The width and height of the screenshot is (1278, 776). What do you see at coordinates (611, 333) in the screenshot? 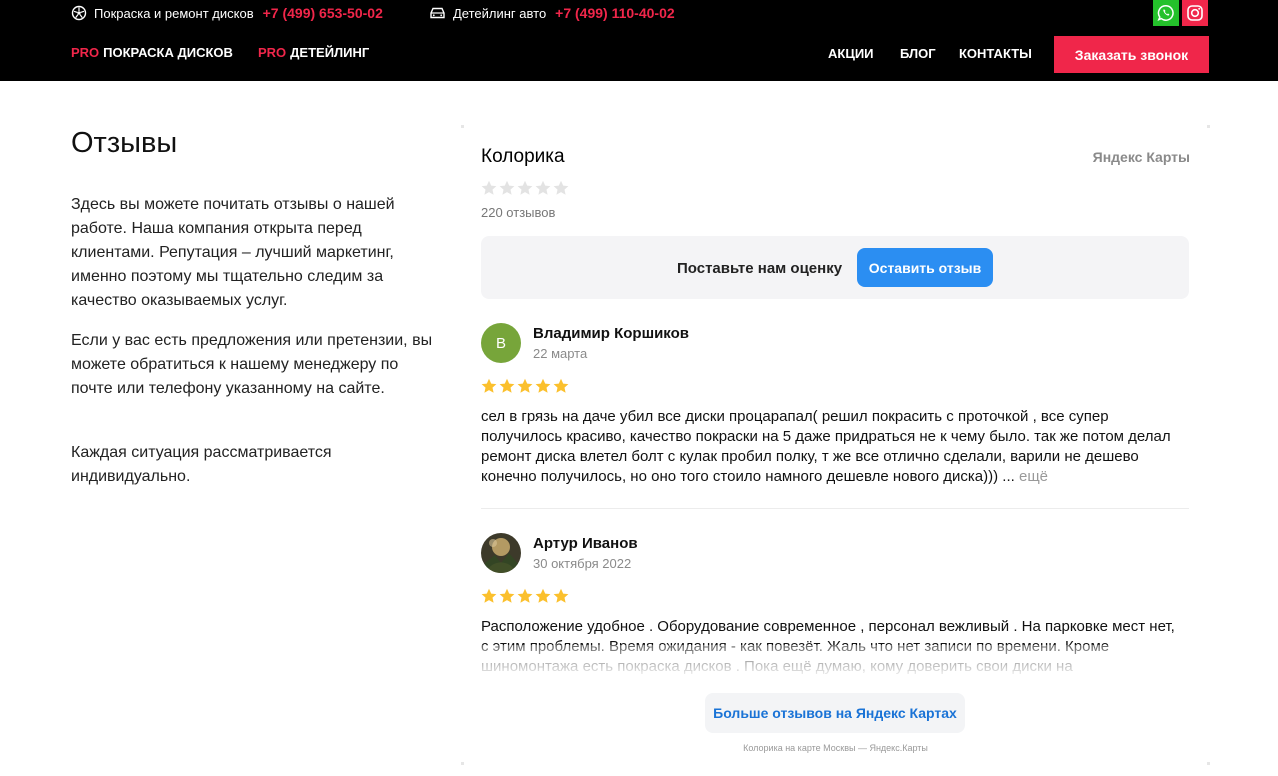
I see `reviewer-name: Владимир Коршиков` at bounding box center [611, 333].